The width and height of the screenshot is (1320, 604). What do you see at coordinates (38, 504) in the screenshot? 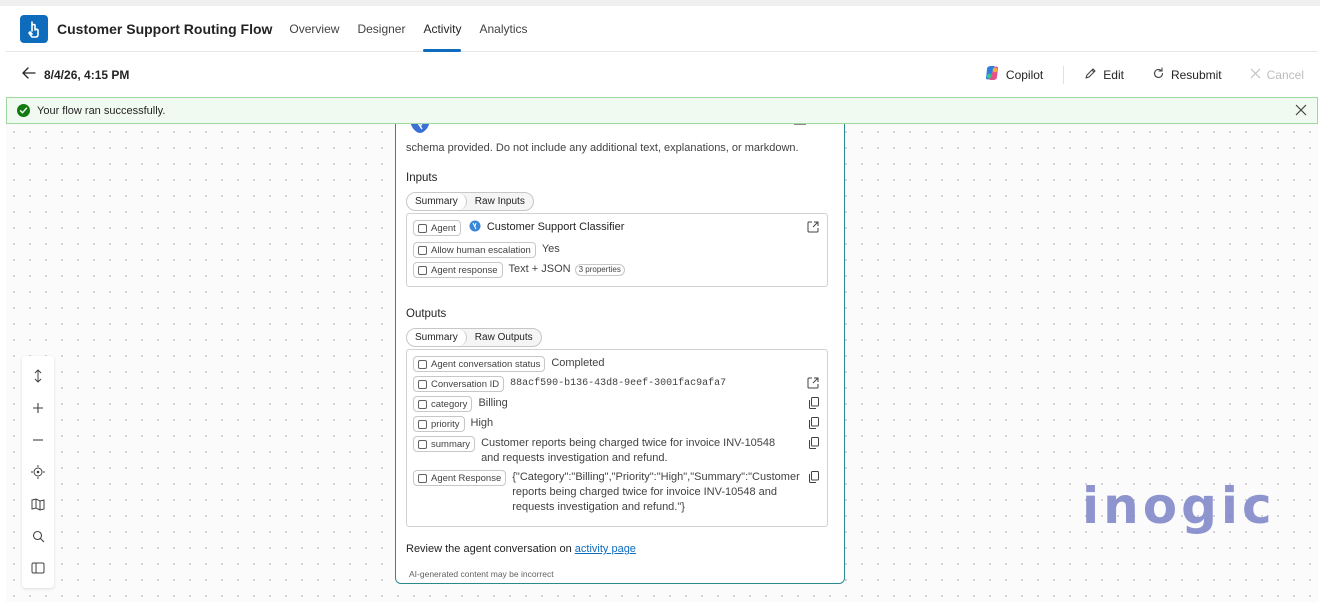
I see `minimap-icon` at bounding box center [38, 504].